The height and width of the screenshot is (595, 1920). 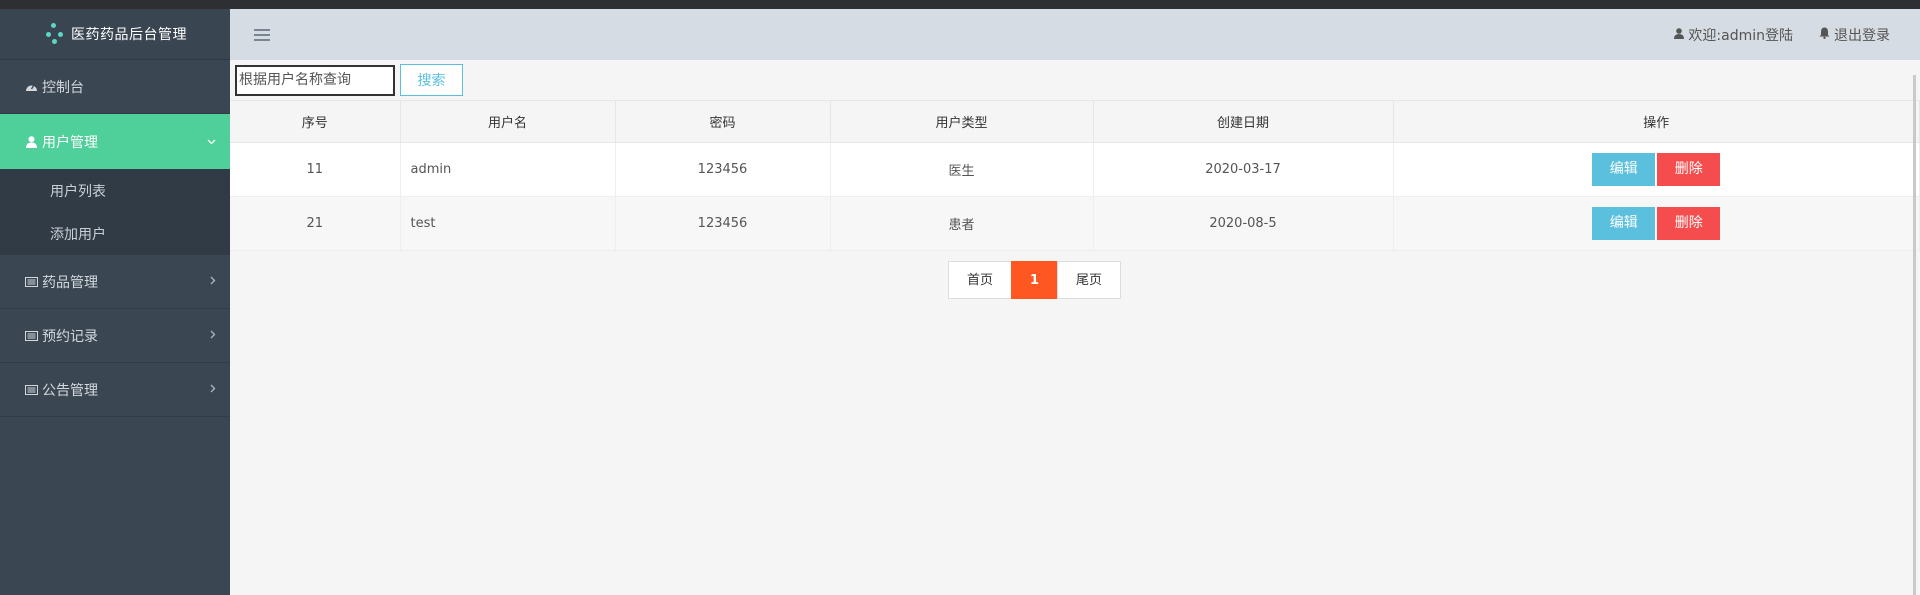 I want to click on brand: 医药药品后台管理, so click(x=115, y=34).